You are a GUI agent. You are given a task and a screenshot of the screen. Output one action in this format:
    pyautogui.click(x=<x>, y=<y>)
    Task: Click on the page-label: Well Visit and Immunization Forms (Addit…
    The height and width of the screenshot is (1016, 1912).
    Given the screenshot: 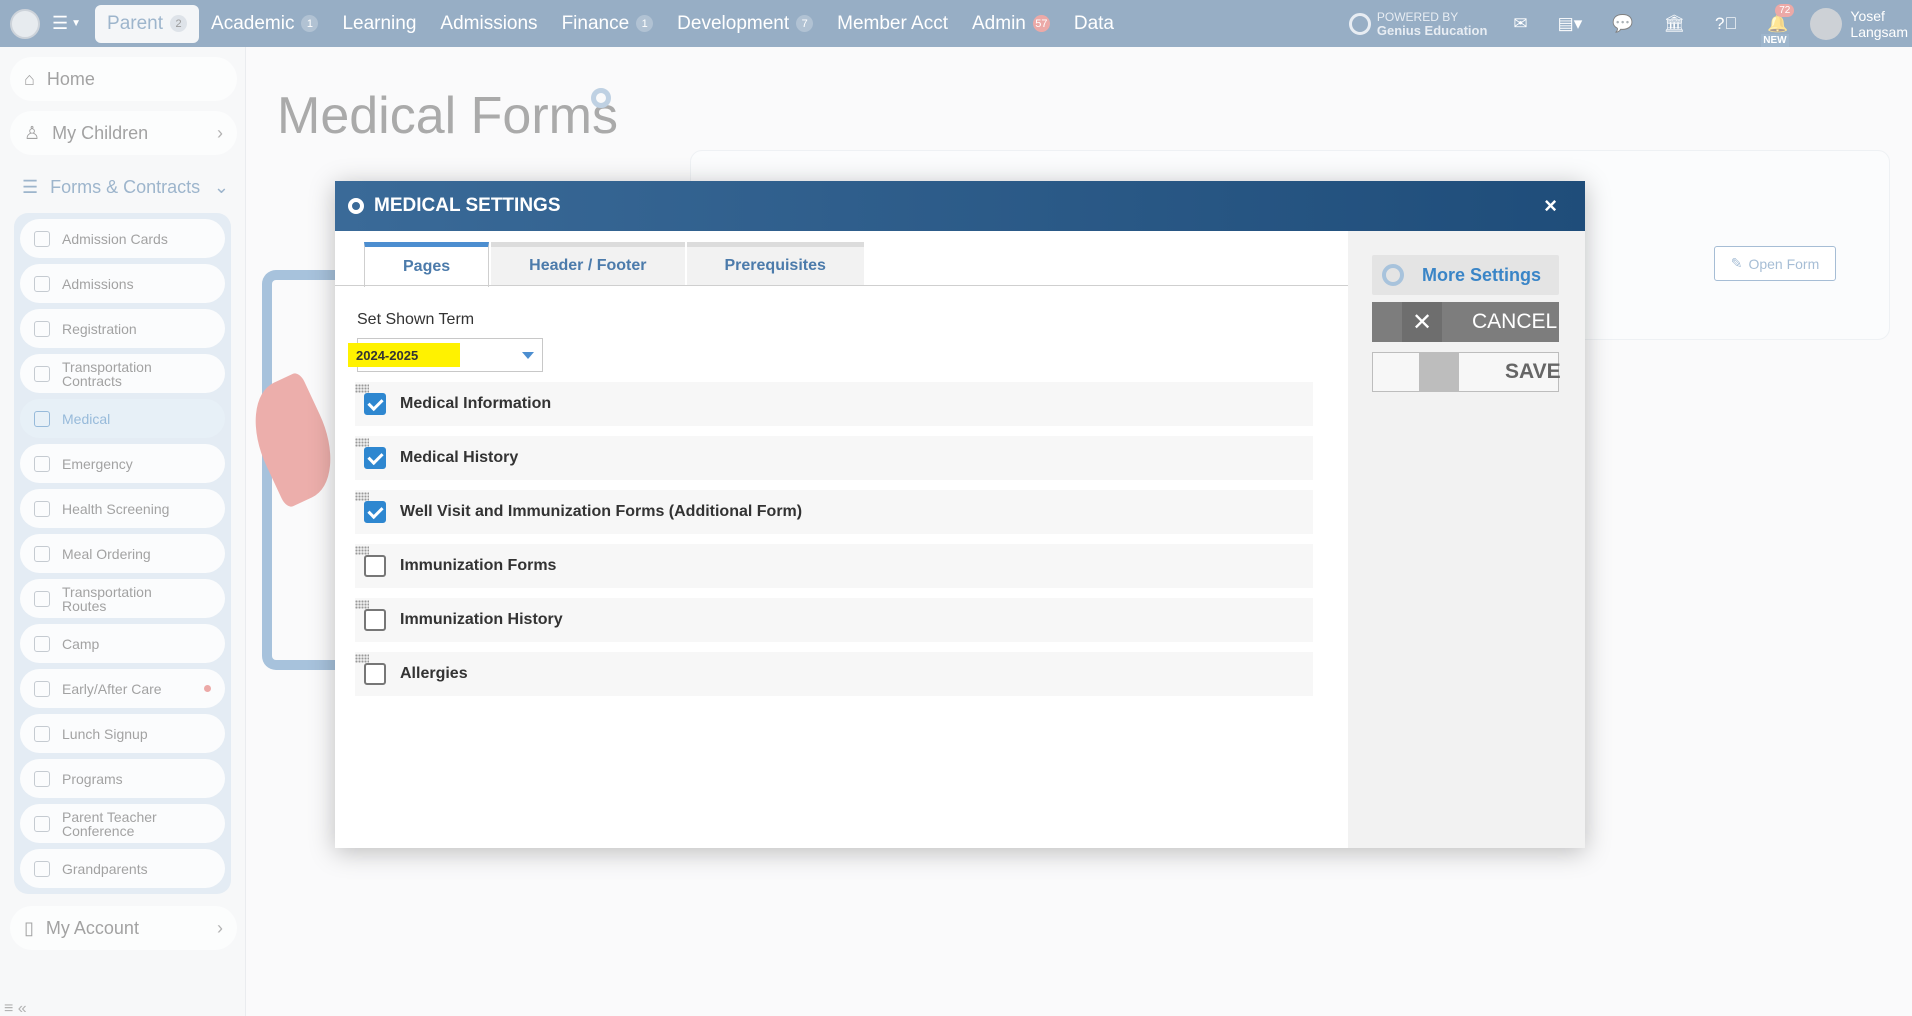 What is the action you would take?
    pyautogui.click(x=601, y=511)
    